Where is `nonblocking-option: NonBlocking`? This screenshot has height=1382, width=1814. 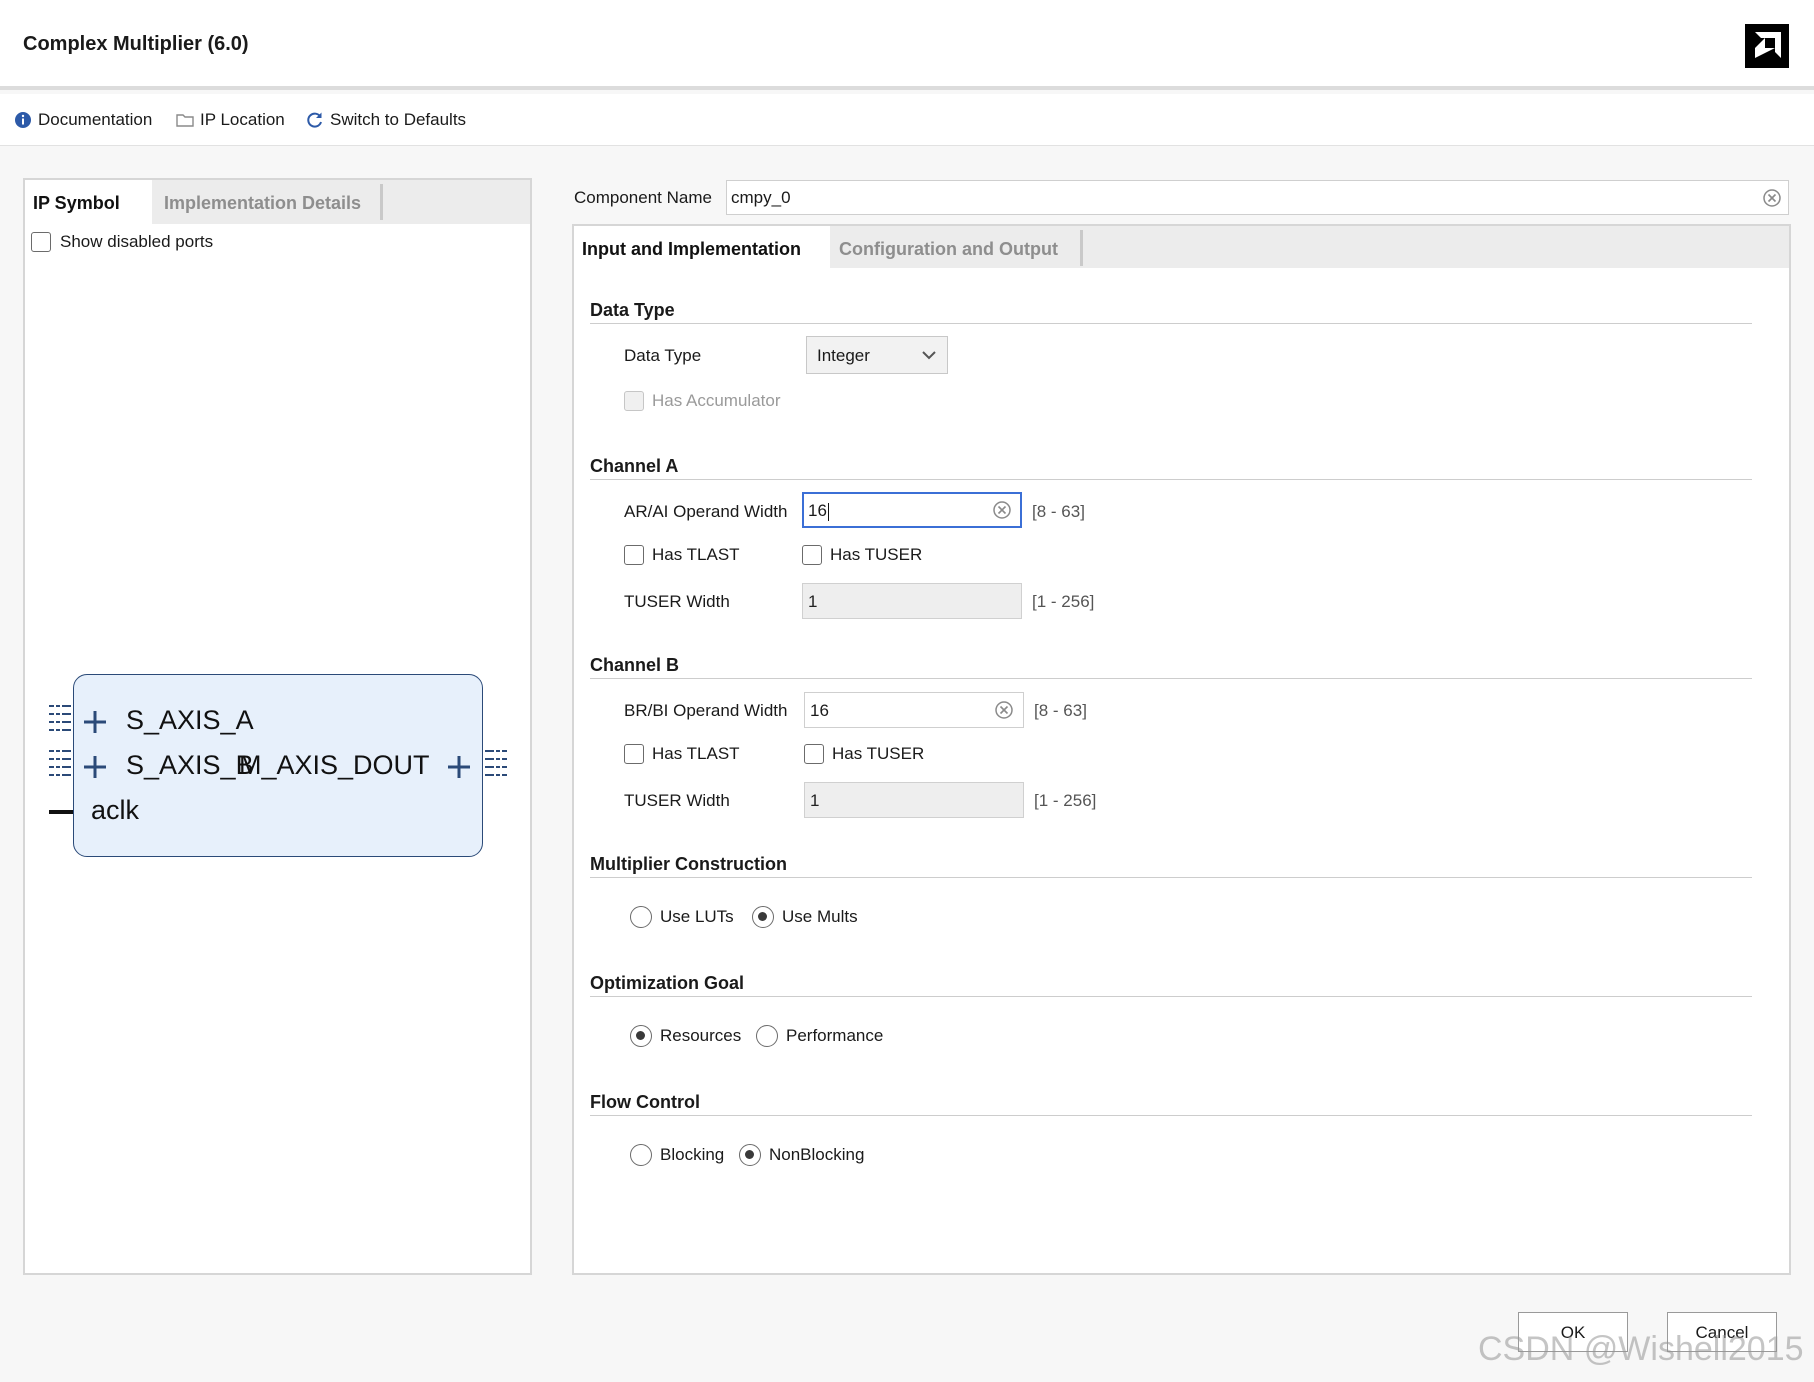
nonblocking-option: NonBlocking is located at coordinates (801, 1155).